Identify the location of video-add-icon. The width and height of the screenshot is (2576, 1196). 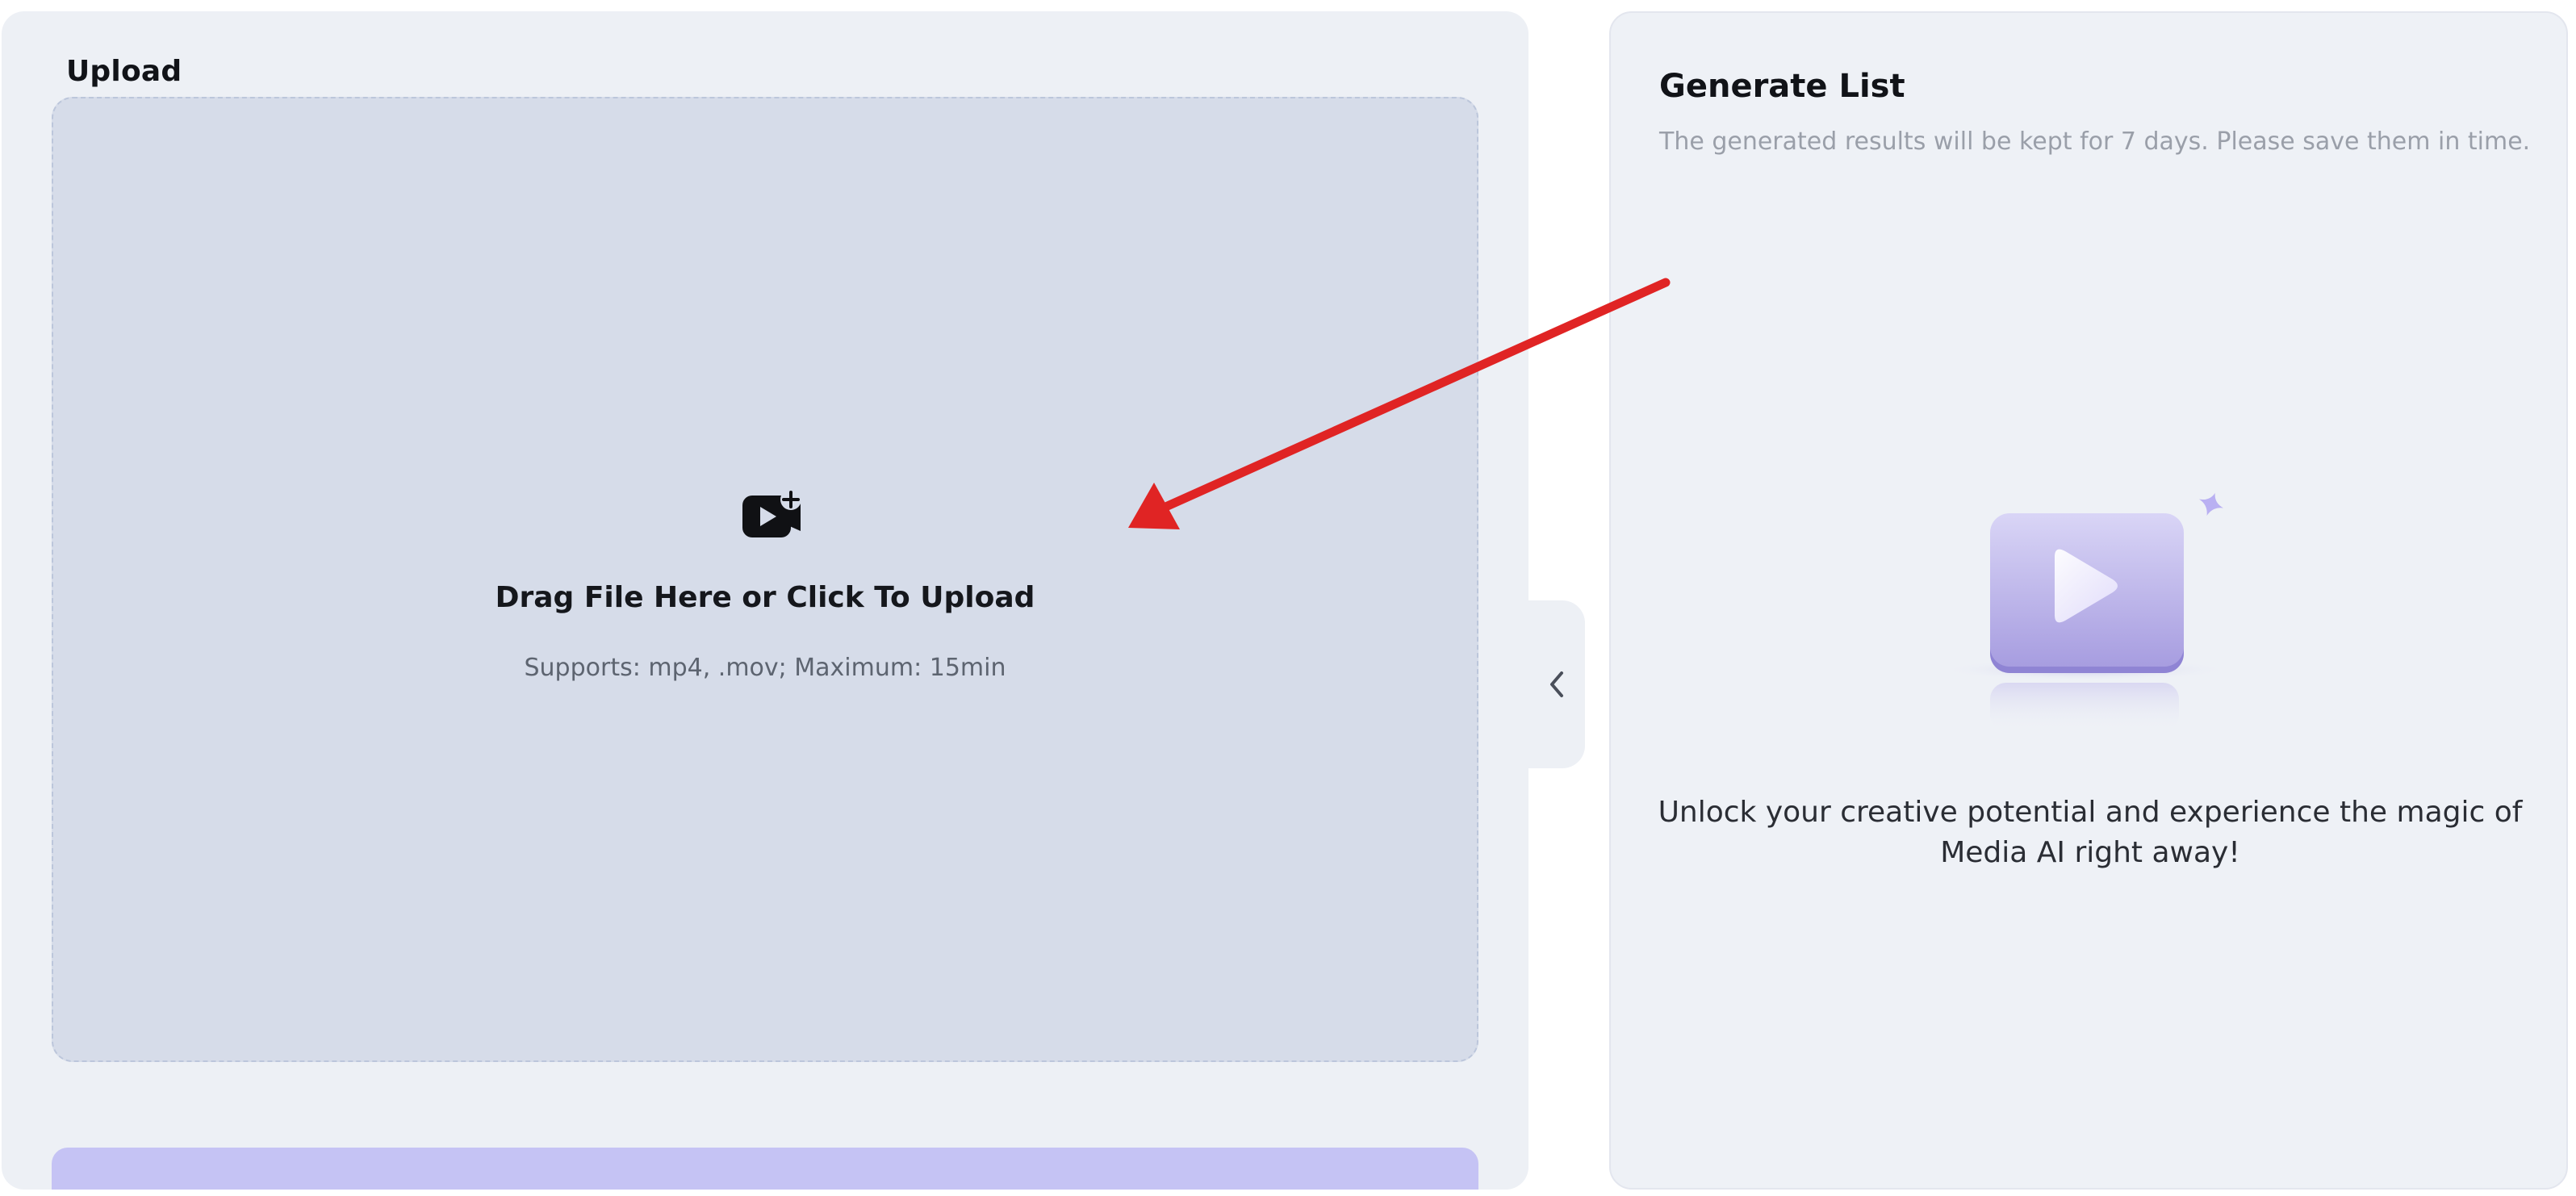
(771, 513).